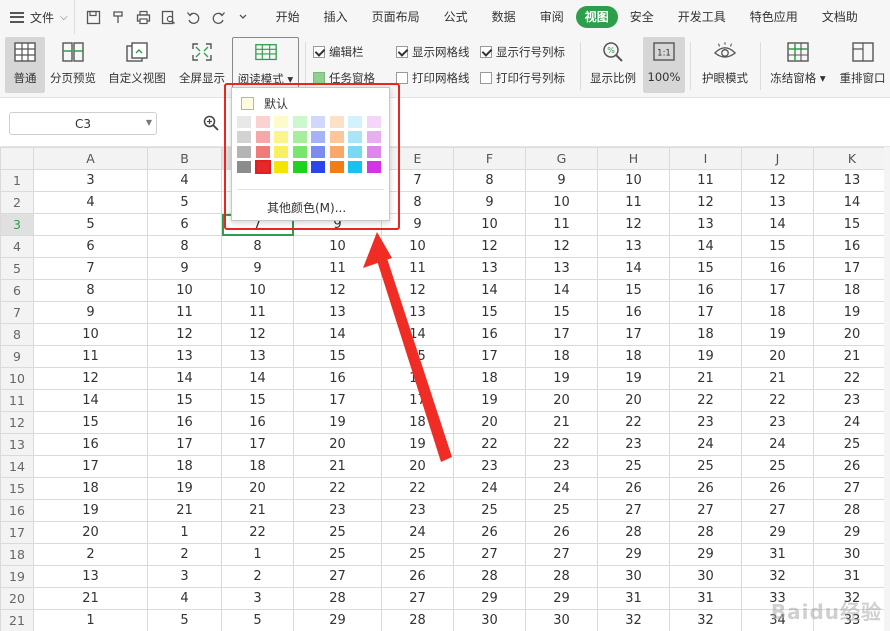 The image size is (890, 631). Describe the element at coordinates (777, 158) in the screenshot. I see `column-header: J` at that location.